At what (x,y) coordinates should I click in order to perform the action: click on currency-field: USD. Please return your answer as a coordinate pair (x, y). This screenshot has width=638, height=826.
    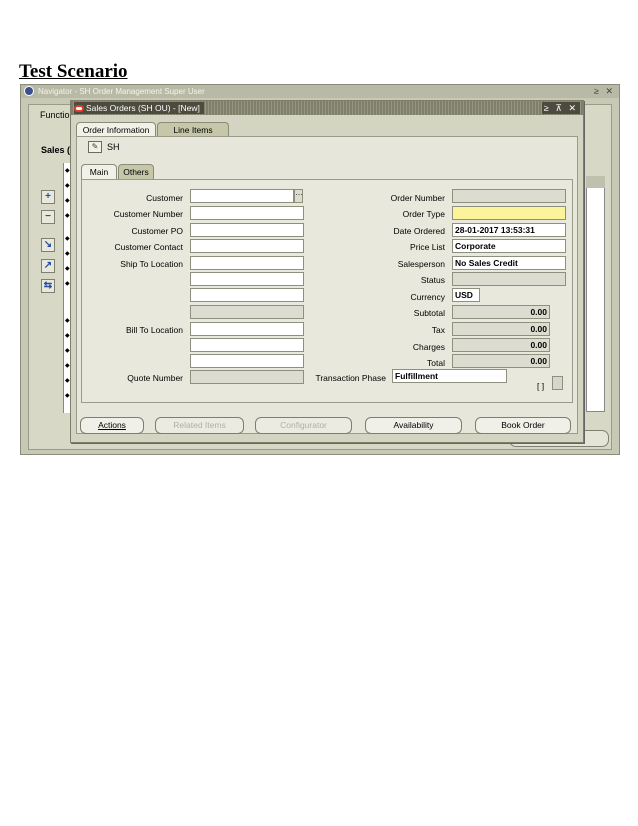
    Looking at the image, I should click on (466, 295).